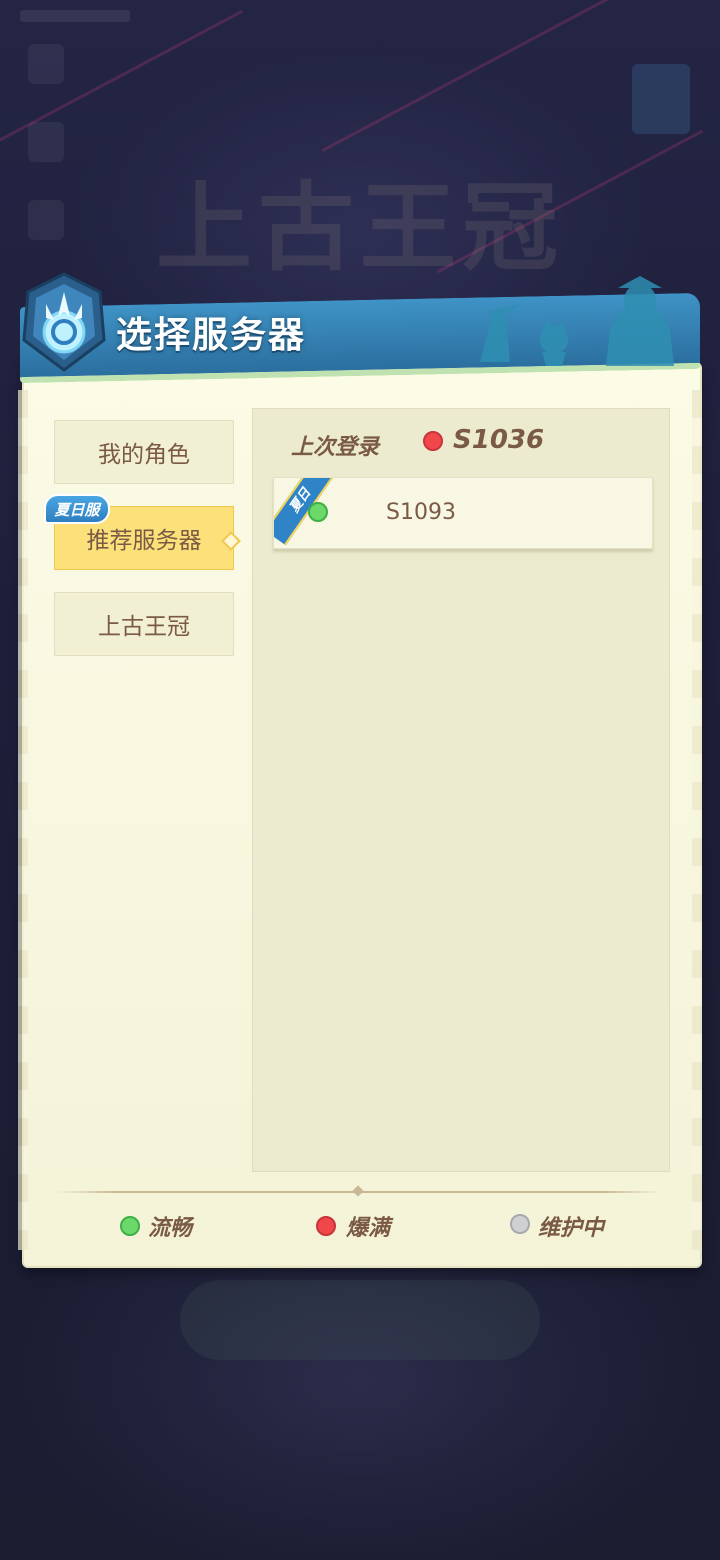  What do you see at coordinates (360, 227) in the screenshot?
I see `game-logo: 上古王冠` at bounding box center [360, 227].